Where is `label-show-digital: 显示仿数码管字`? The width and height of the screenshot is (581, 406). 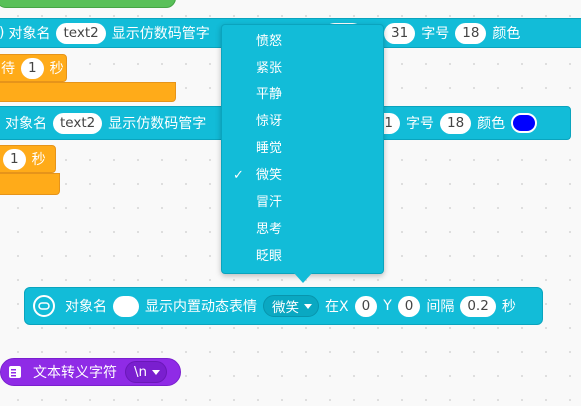 label-show-digital: 显示仿数码管字 is located at coordinates (160, 34).